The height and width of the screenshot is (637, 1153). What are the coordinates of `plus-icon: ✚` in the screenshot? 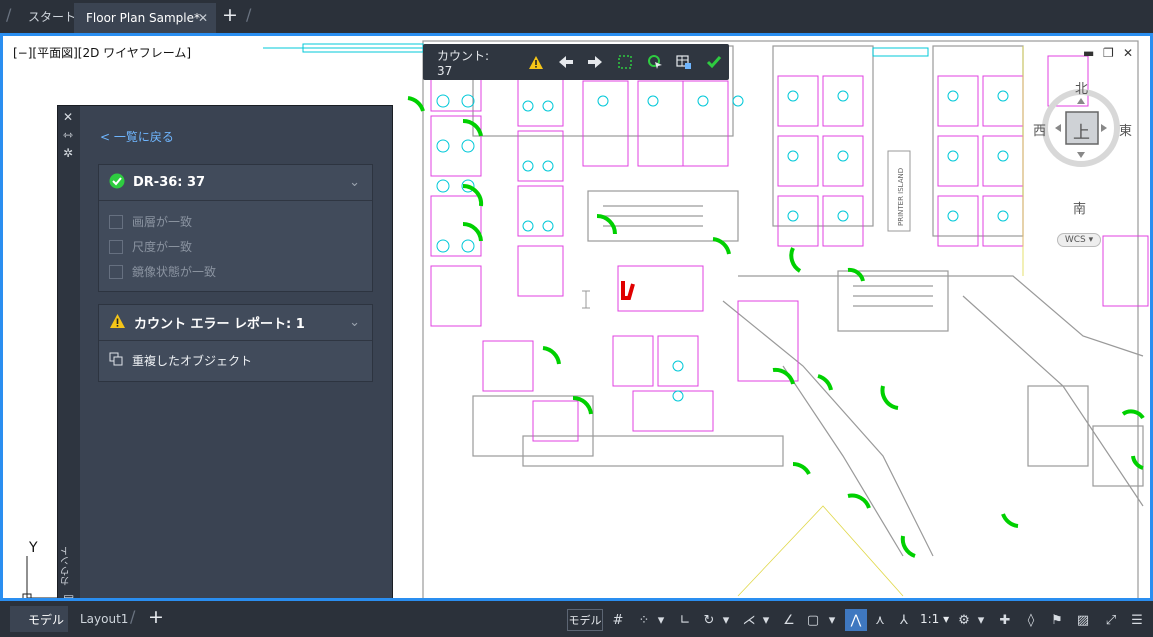 It's located at (1005, 620).